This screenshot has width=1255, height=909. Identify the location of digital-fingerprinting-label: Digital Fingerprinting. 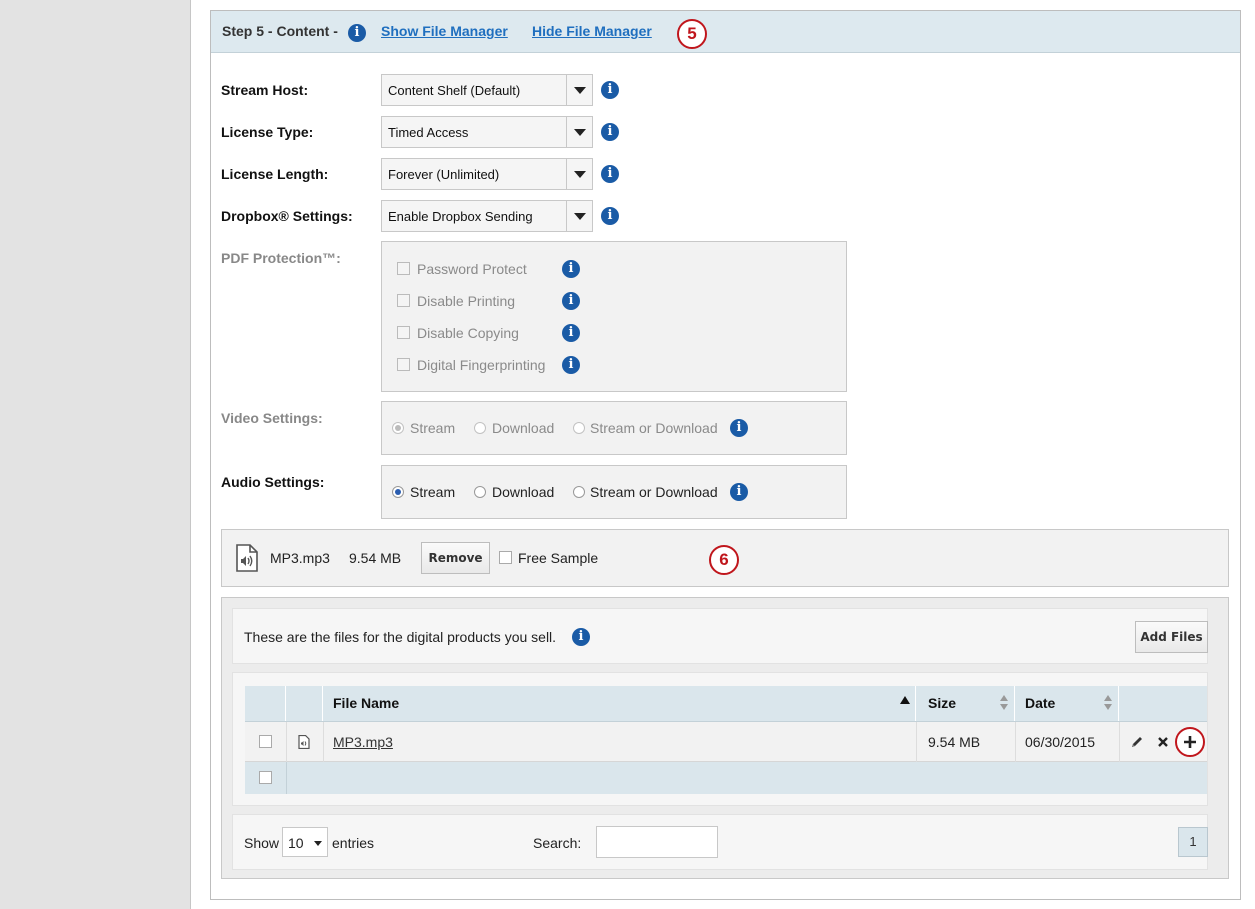
(481, 365).